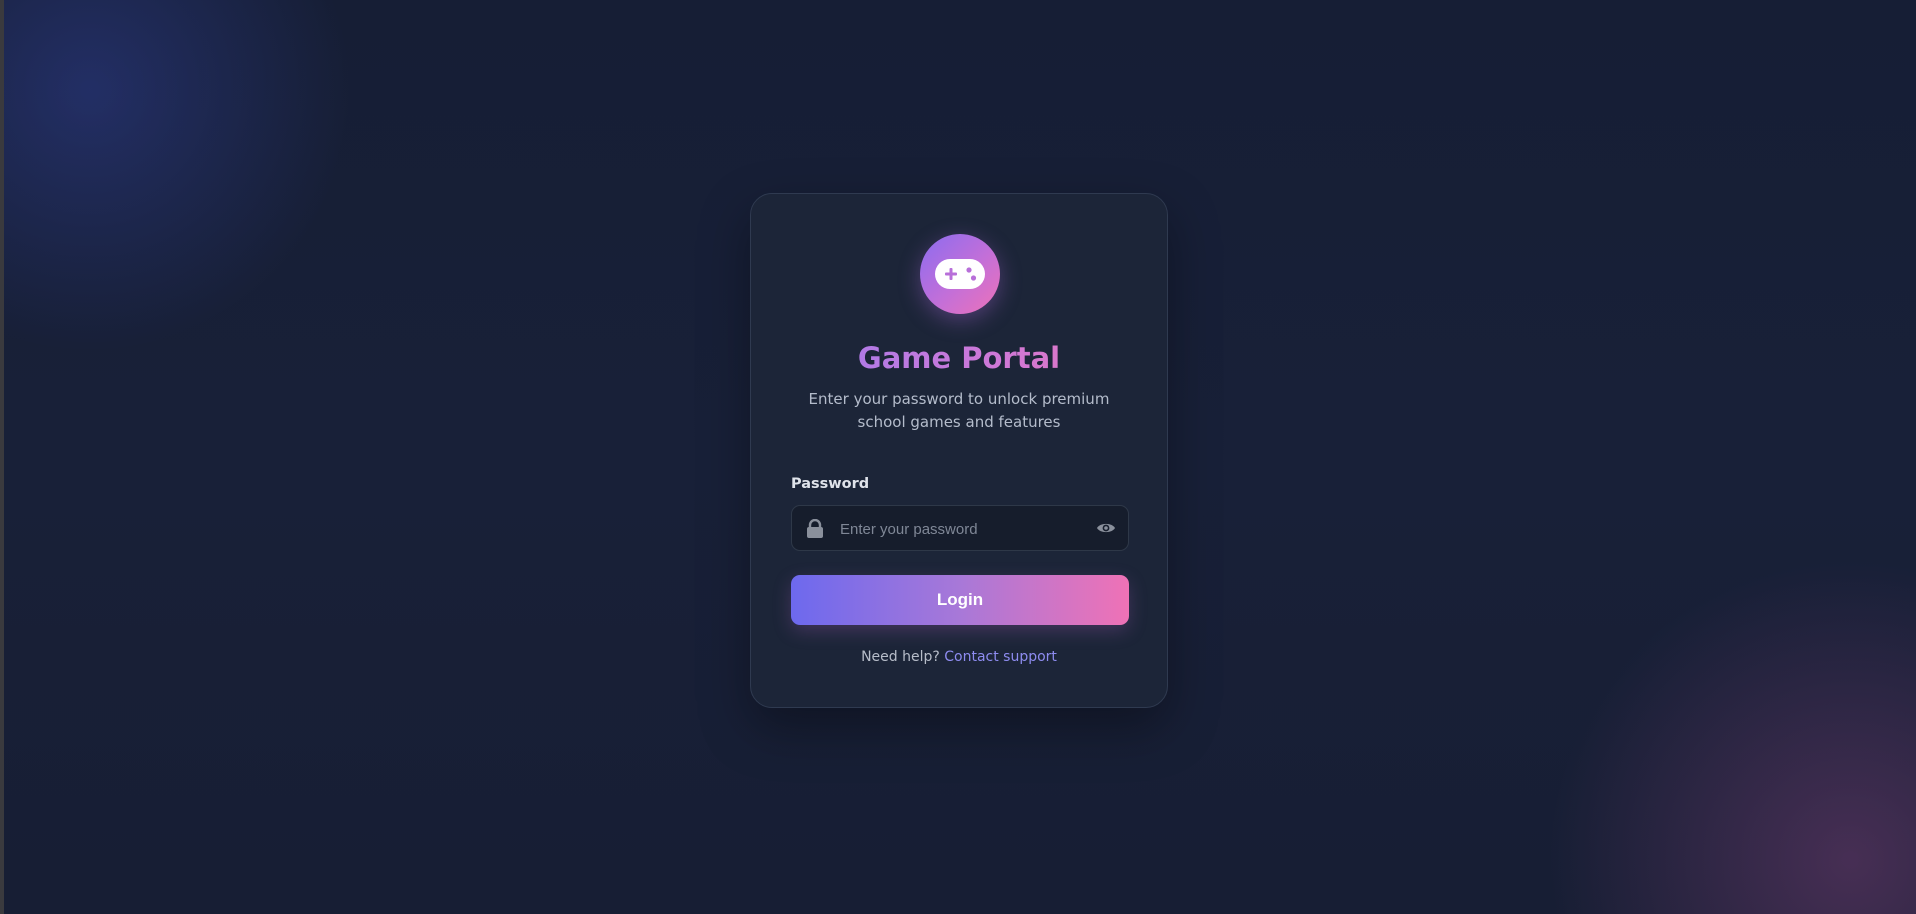 This screenshot has height=914, width=1916. What do you see at coordinates (959, 358) in the screenshot?
I see `page-title: Game Portal` at bounding box center [959, 358].